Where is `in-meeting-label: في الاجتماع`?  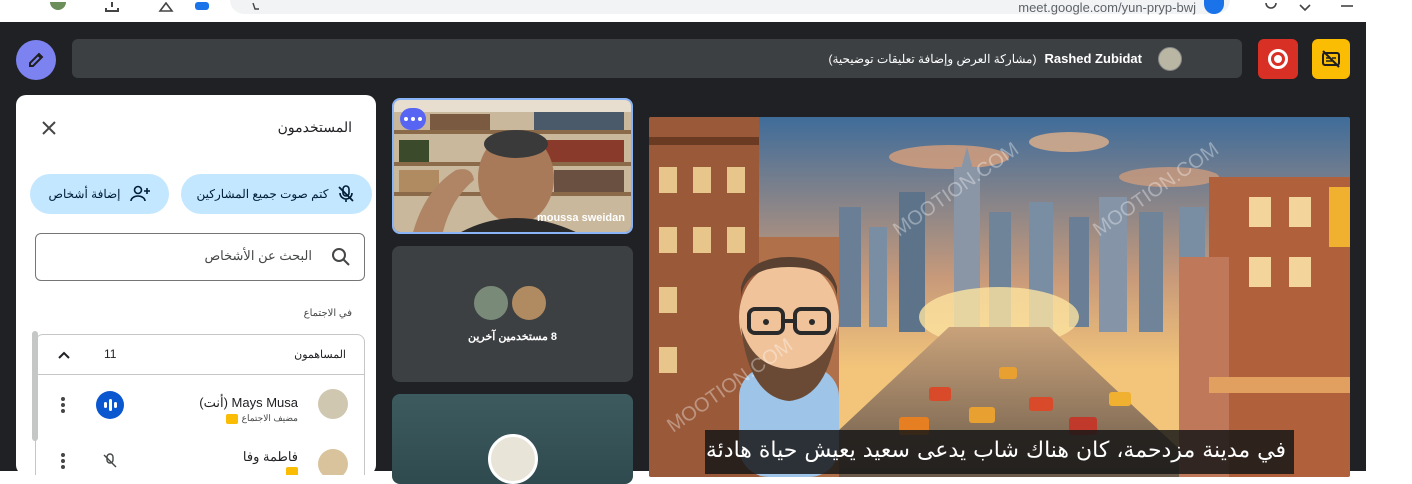 in-meeting-label: في الاجتماع is located at coordinates (327, 313).